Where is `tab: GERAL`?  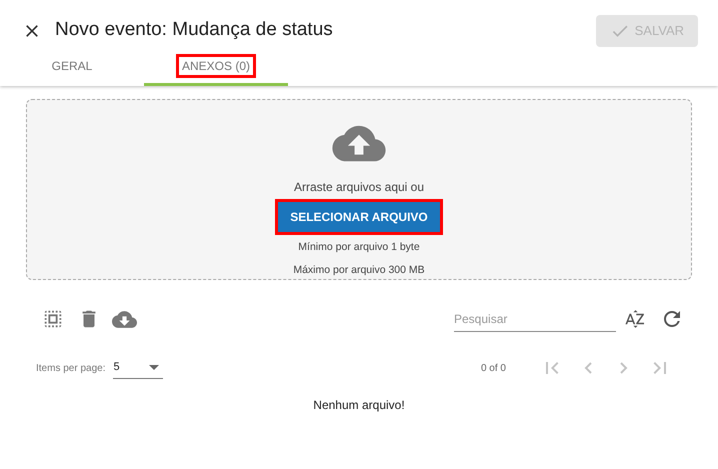
tab: GERAL is located at coordinates (72, 67).